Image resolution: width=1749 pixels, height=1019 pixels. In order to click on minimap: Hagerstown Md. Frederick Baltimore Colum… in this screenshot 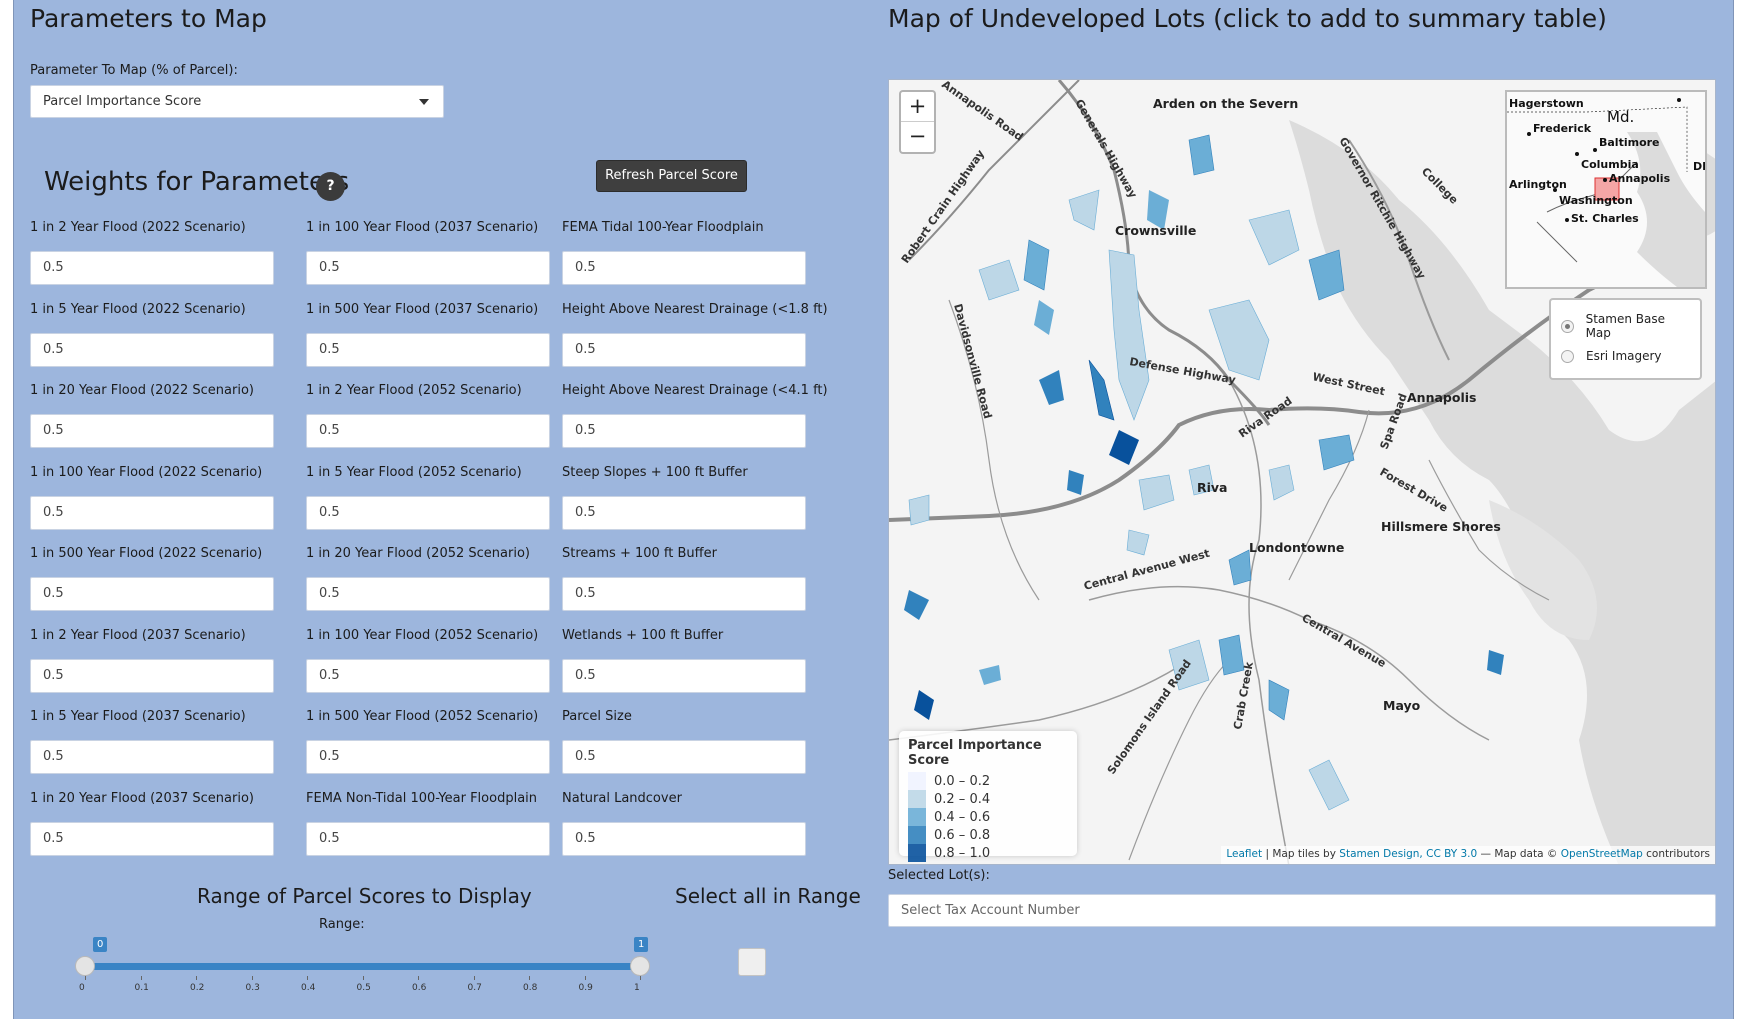, I will do `click(1606, 189)`.